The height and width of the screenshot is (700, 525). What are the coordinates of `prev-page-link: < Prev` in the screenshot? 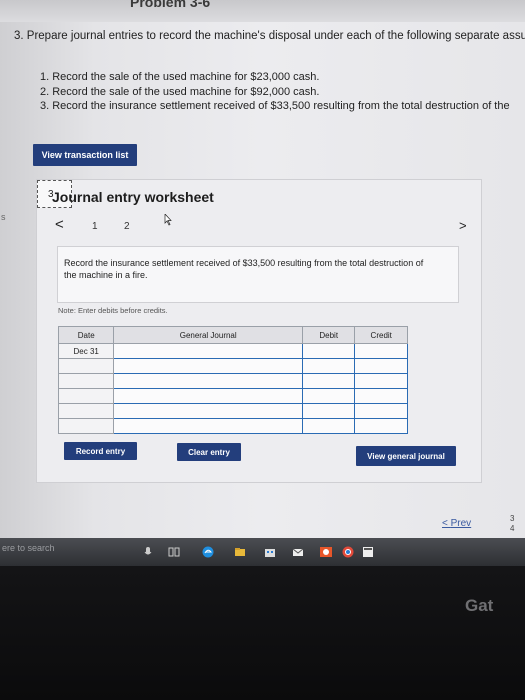 It's located at (456, 523).